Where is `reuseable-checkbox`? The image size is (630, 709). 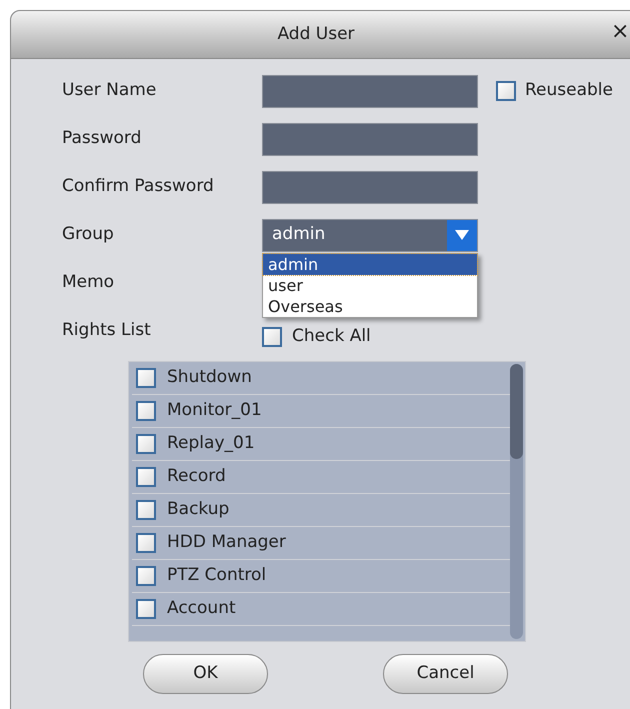 reuseable-checkbox is located at coordinates (506, 91).